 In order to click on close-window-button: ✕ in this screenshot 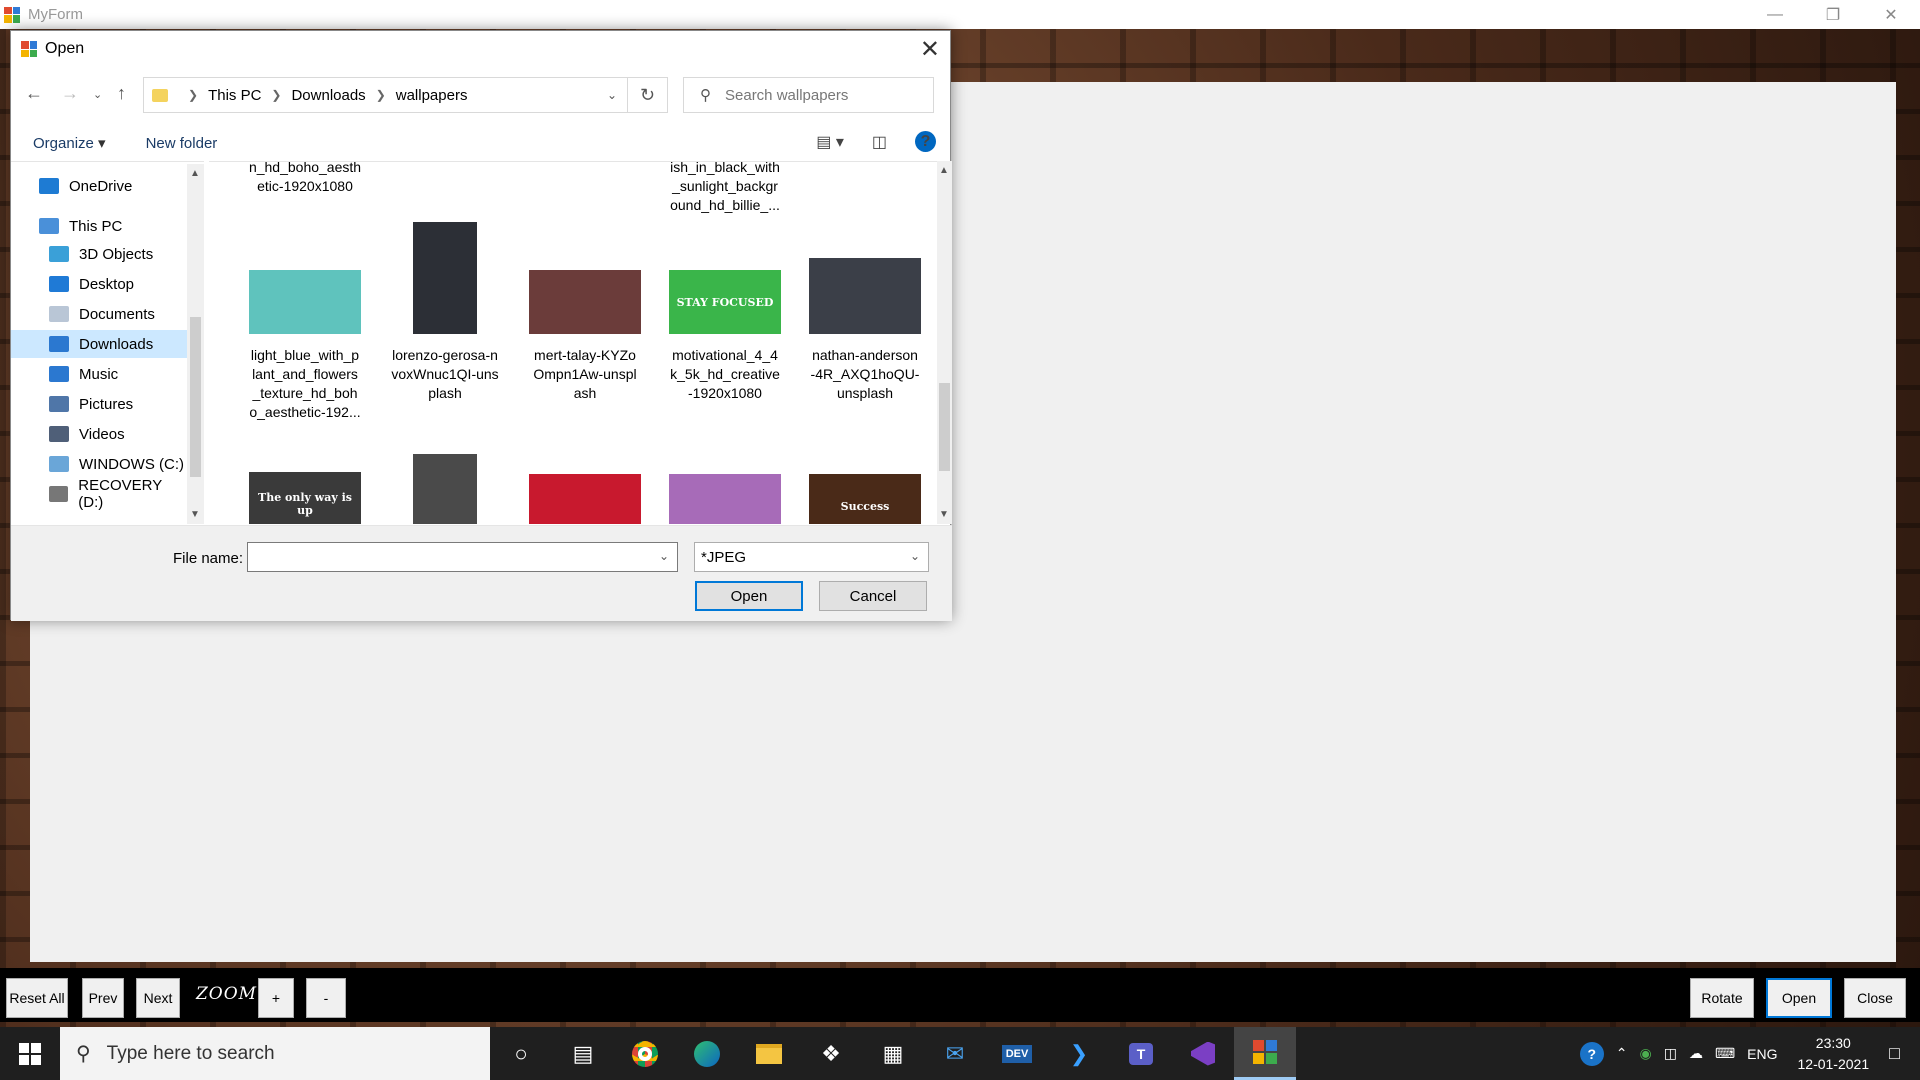, I will do `click(1891, 14)`.